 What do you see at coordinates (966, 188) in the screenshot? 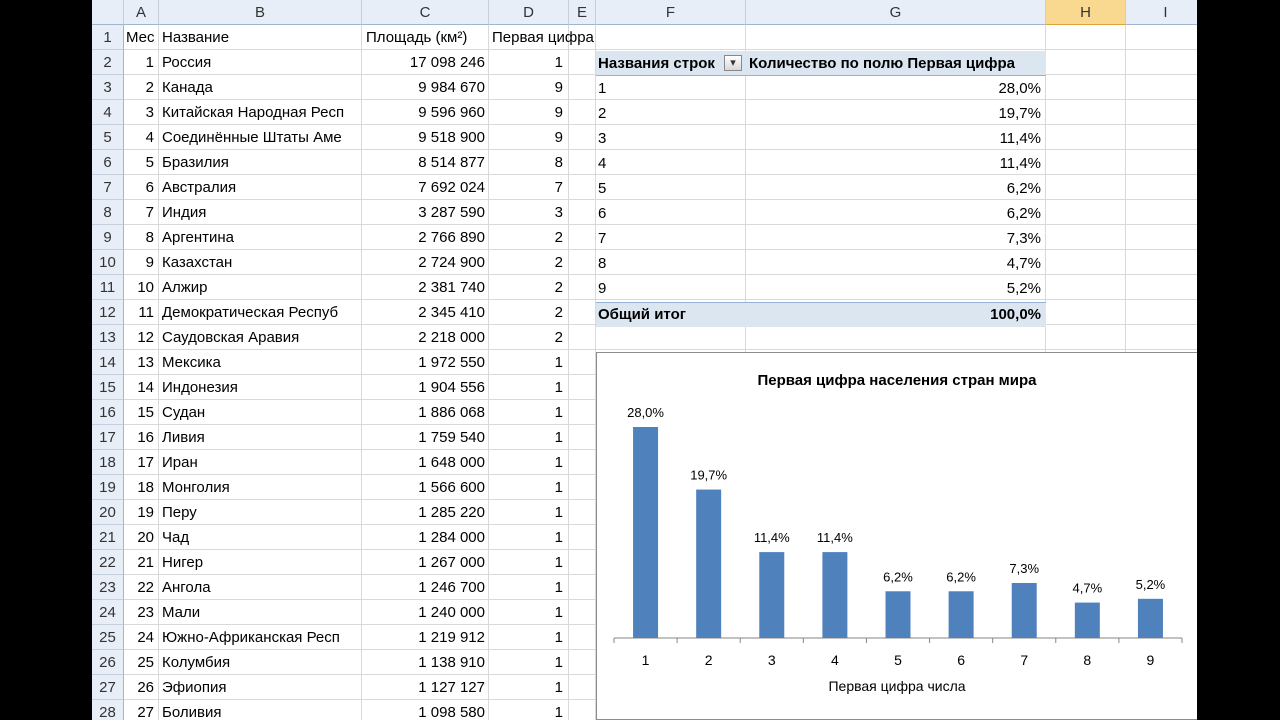
I see `pivot-row-value: 6,2%` at bounding box center [966, 188].